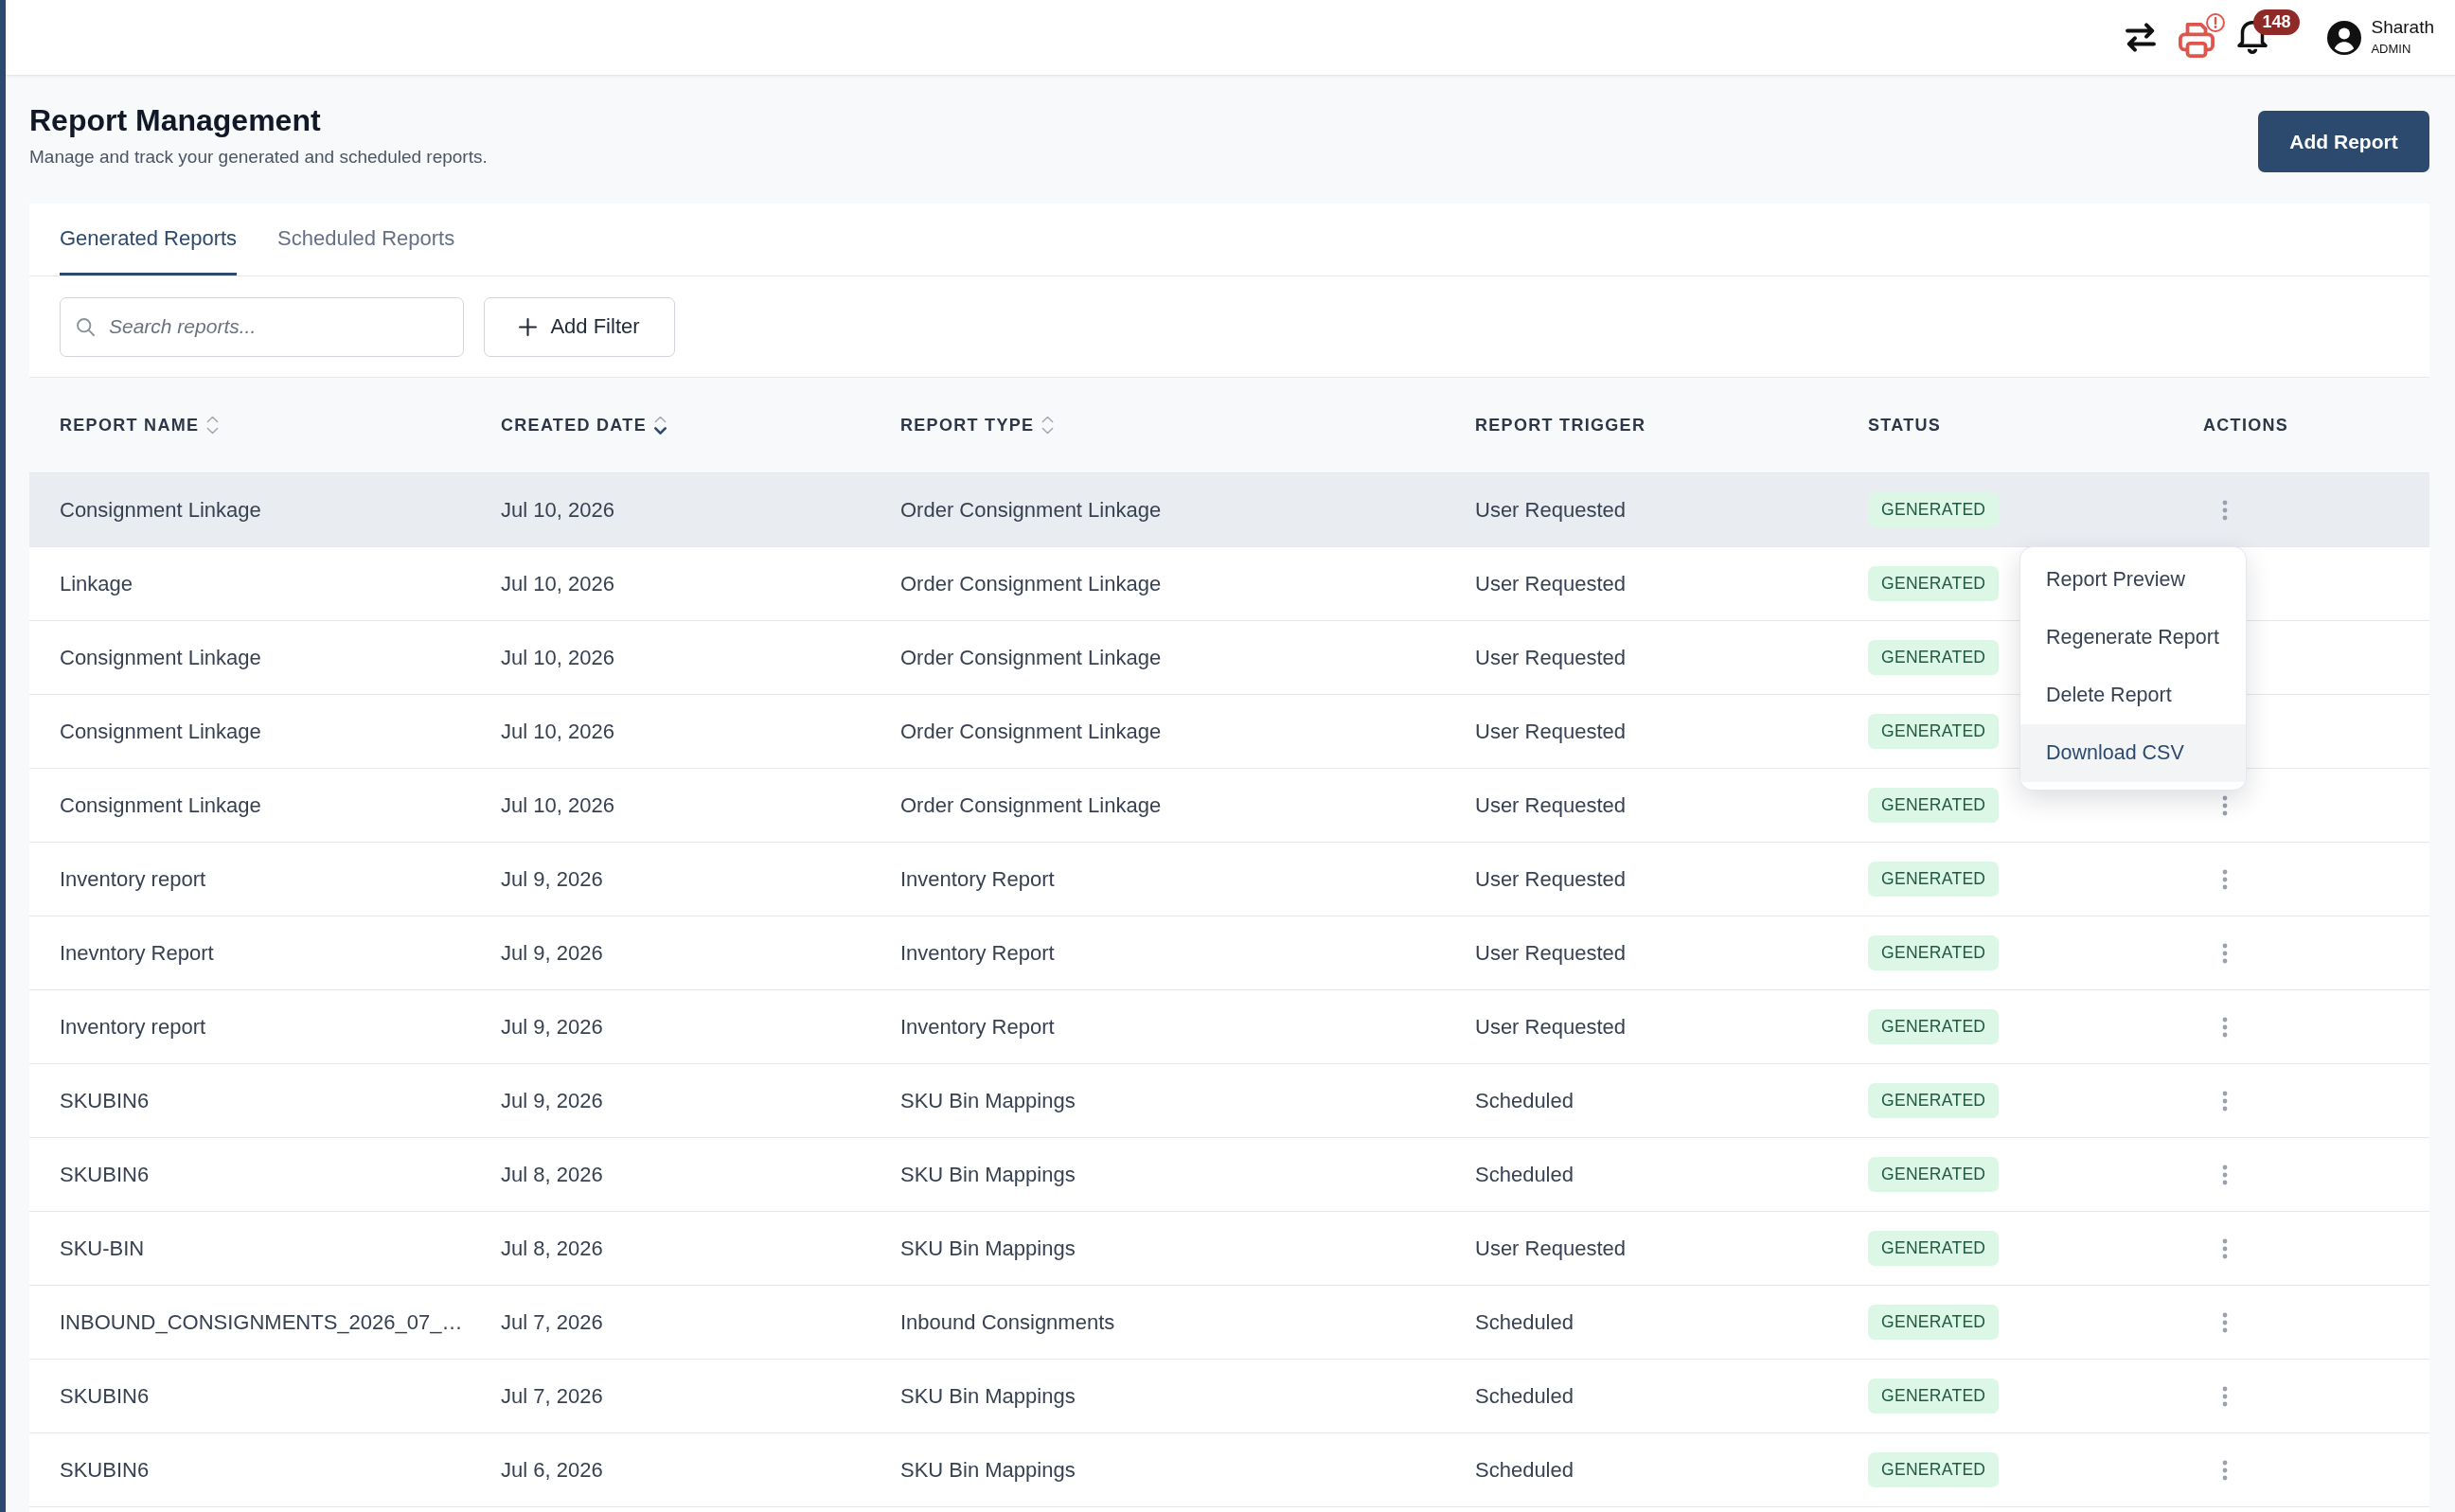  Describe the element at coordinates (2133, 580) in the screenshot. I see `menu-item: Report Preview` at that location.